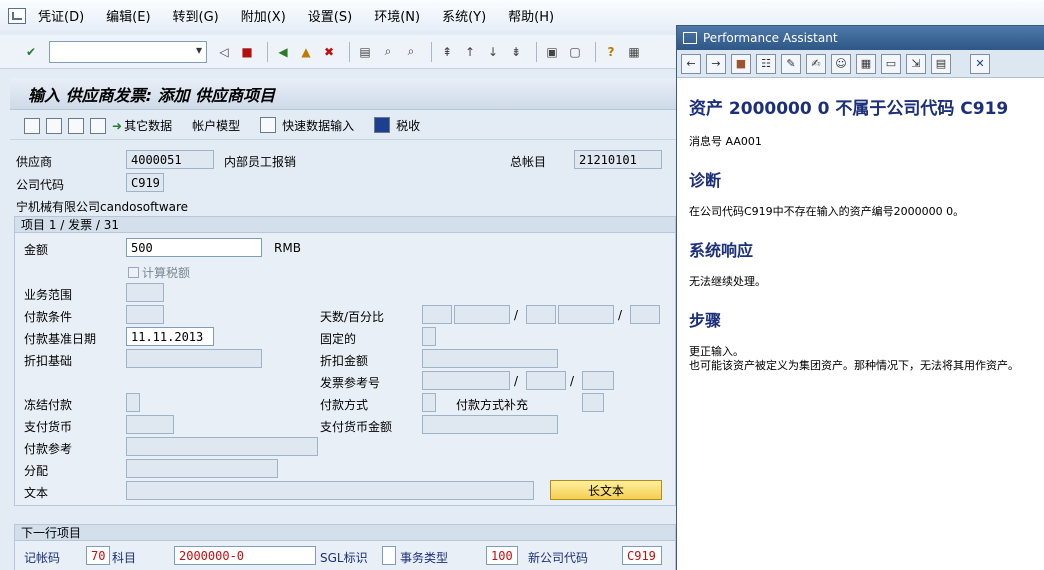 Image resolution: width=1044 pixels, height=570 pixels. Describe the element at coordinates (620, 315) in the screenshot. I see `slash-2: /` at that location.